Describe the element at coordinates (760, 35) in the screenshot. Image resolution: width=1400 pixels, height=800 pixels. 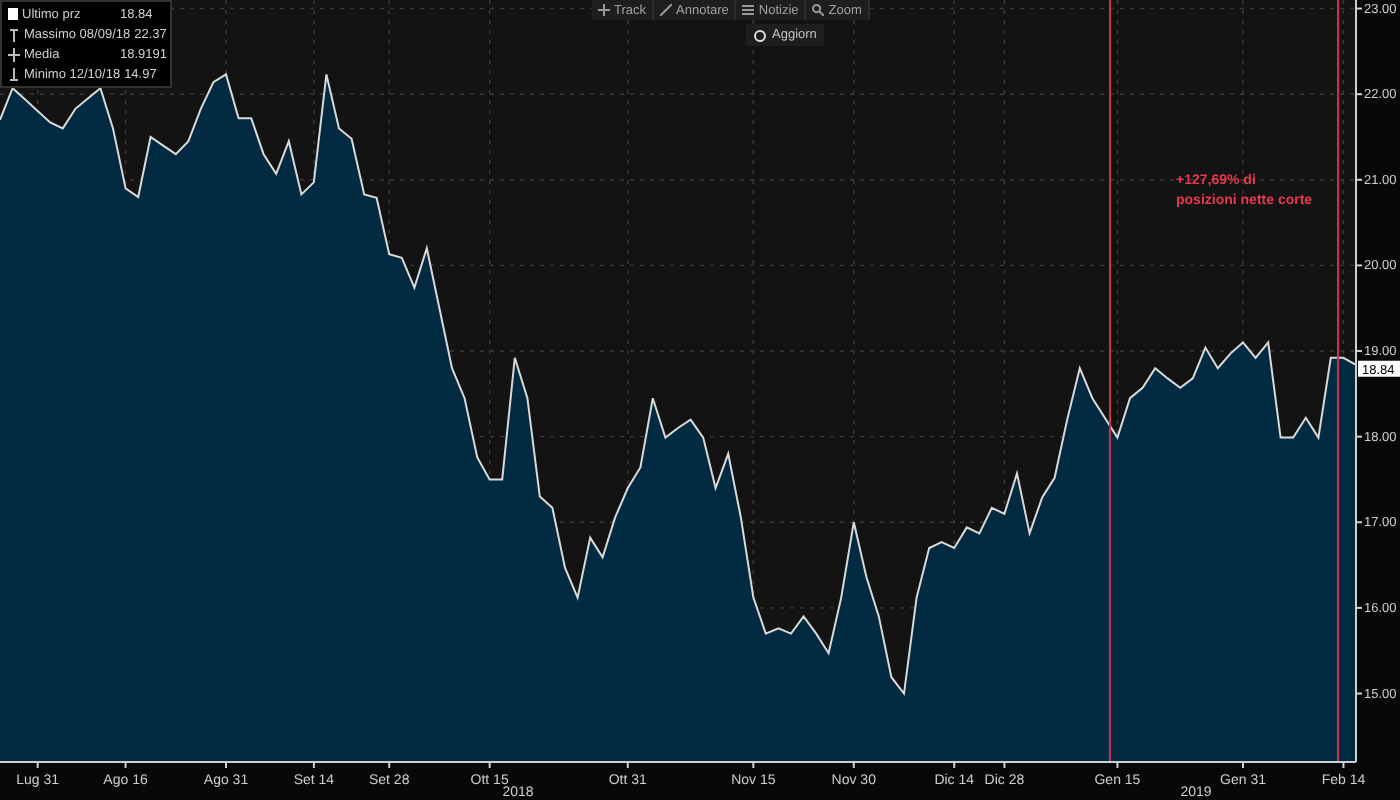
I see `circle-icon` at that location.